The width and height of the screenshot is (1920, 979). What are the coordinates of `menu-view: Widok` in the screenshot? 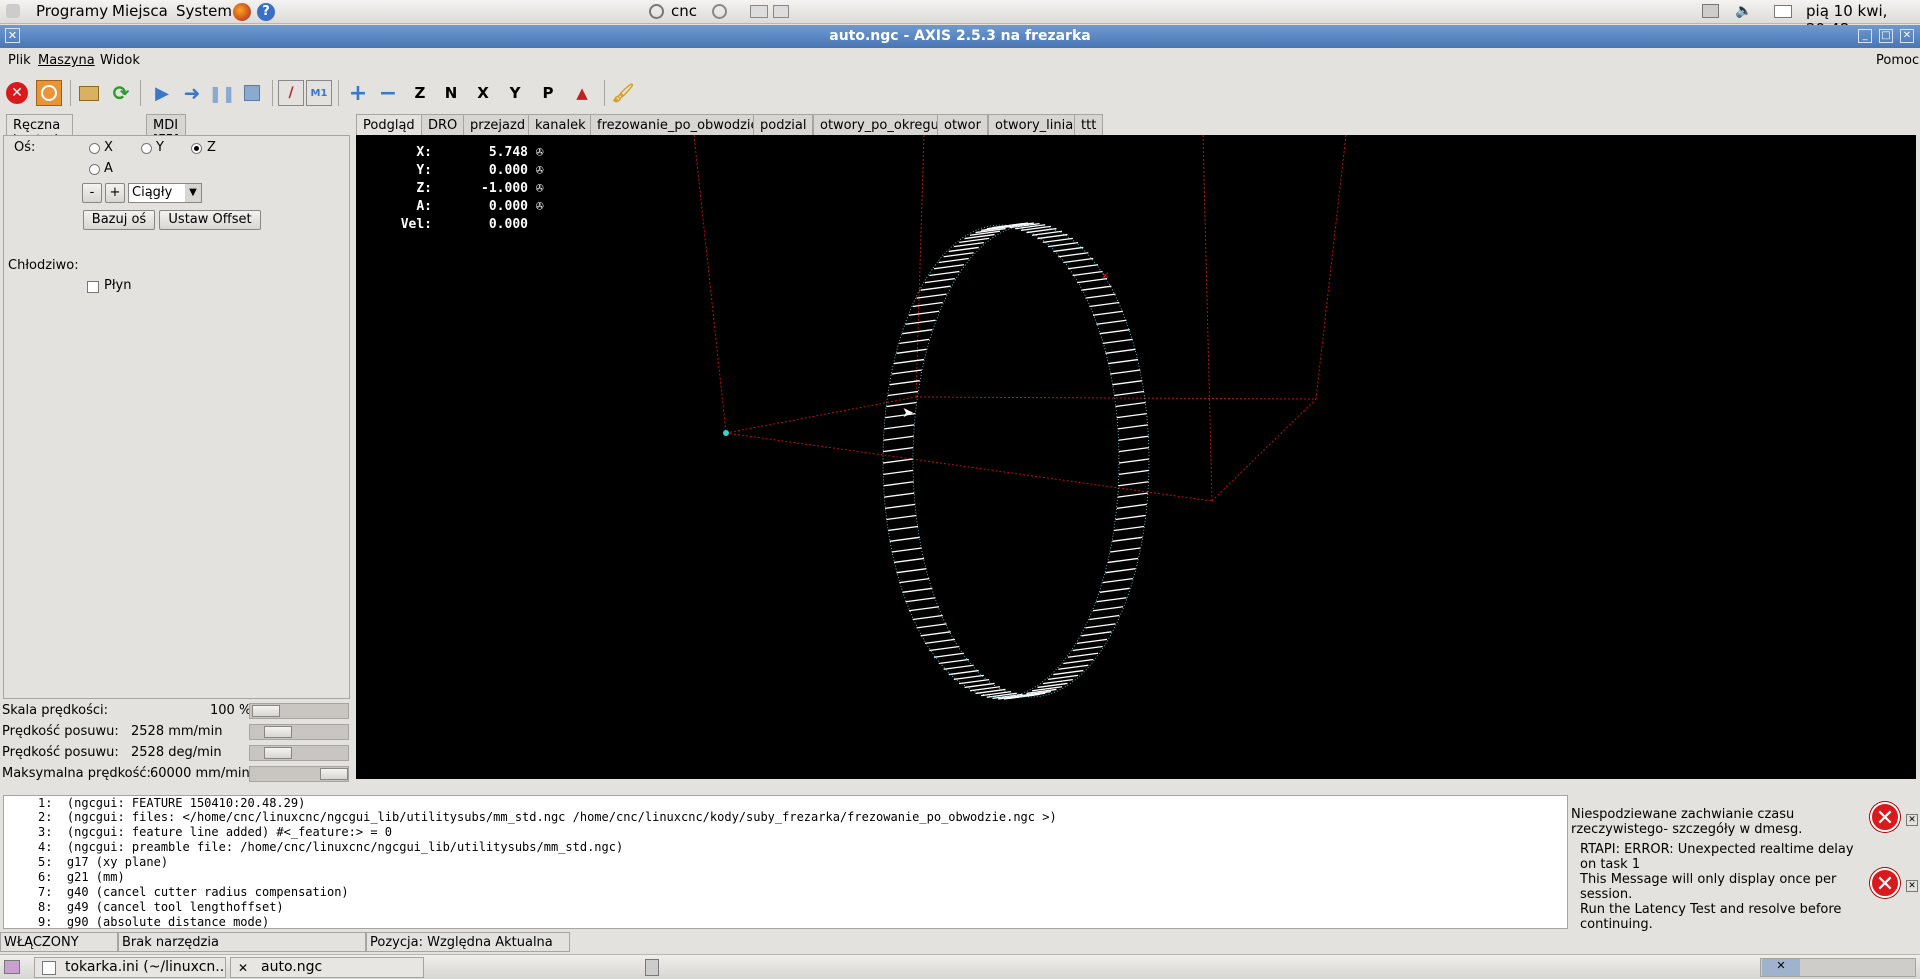 It's located at (120, 60).